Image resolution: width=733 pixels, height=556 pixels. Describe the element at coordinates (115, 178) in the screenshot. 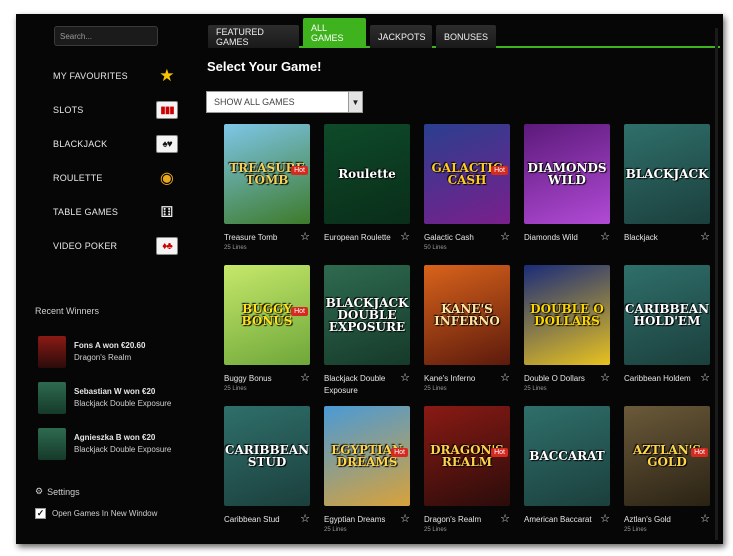

I see `sidebar-item-roulette: ROULETTE ◉` at that location.